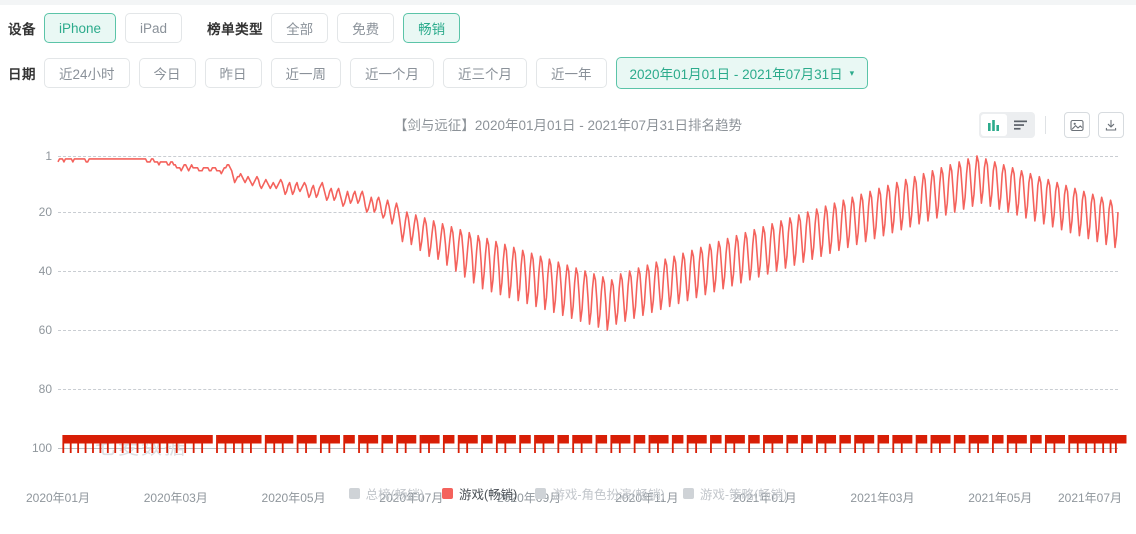 The image size is (1136, 534). I want to click on date-option-three-months: 近三个月, so click(485, 73).